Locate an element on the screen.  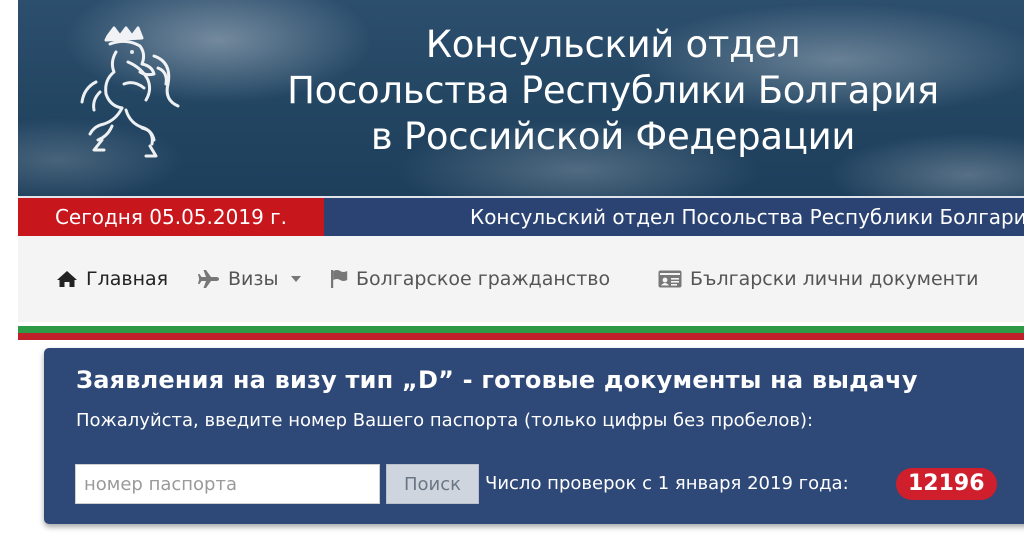
nav-item-visas-label: Визы is located at coordinates (253, 279).